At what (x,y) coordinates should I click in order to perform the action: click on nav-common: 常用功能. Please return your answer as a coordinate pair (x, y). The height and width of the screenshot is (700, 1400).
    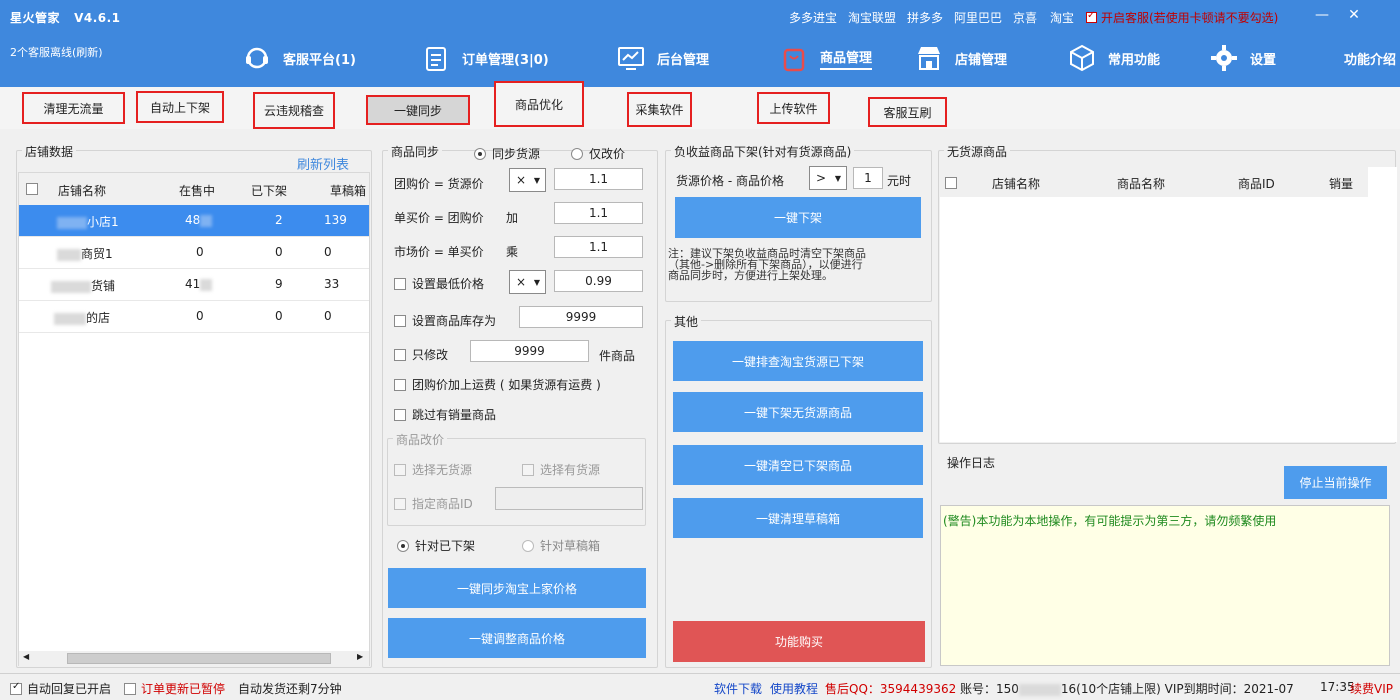
    Looking at the image, I should click on (1114, 58).